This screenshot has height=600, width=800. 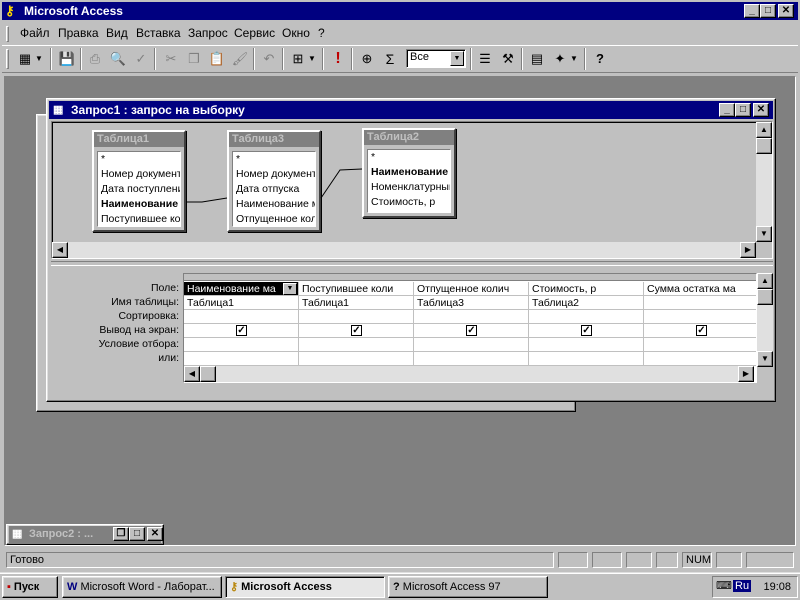 I want to click on table-pane-hscroll: ◀ ▶, so click(x=404, y=250).